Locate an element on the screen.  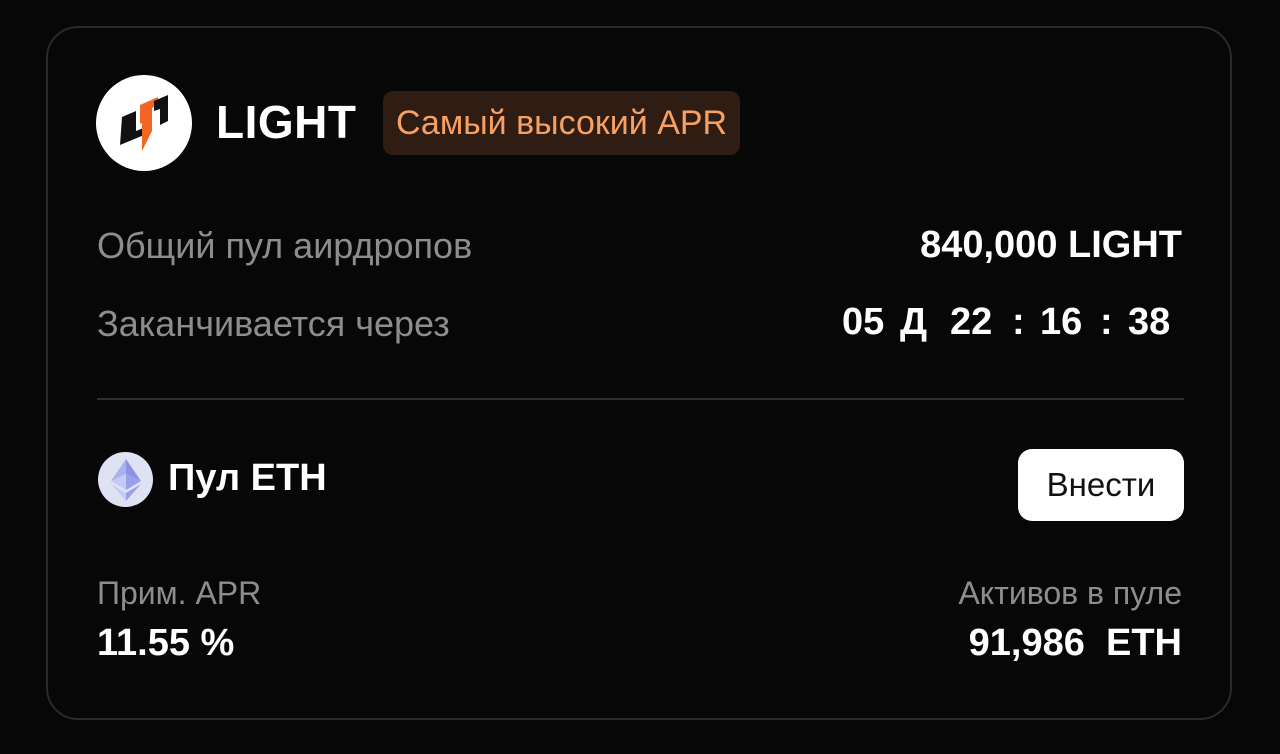
airdrop-pool-label: Общий пул аирдропов is located at coordinates (285, 245).